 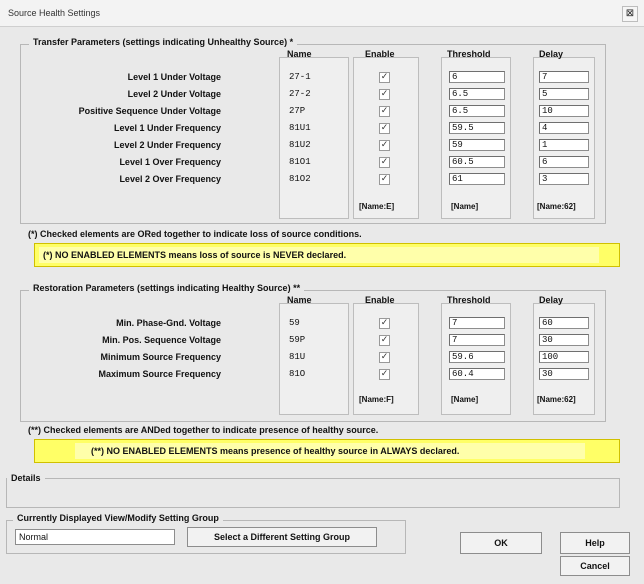 What do you see at coordinates (149, 111) in the screenshot?
I see `transfer-row-label: Positive Sequence Under Voltage` at bounding box center [149, 111].